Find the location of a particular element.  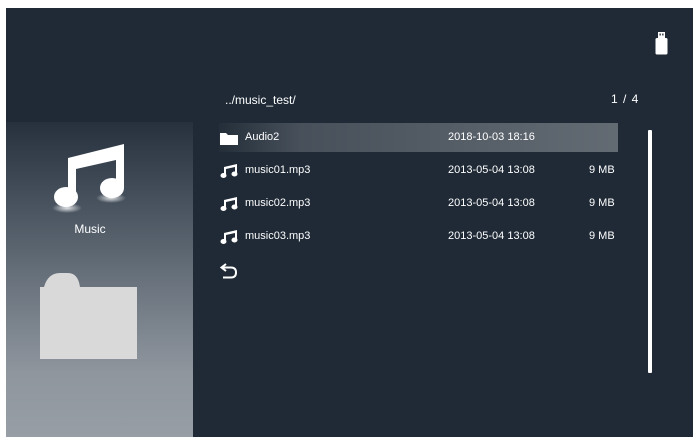

file-row: Audio2 2018-10-03 18:16 is located at coordinates (418, 137).